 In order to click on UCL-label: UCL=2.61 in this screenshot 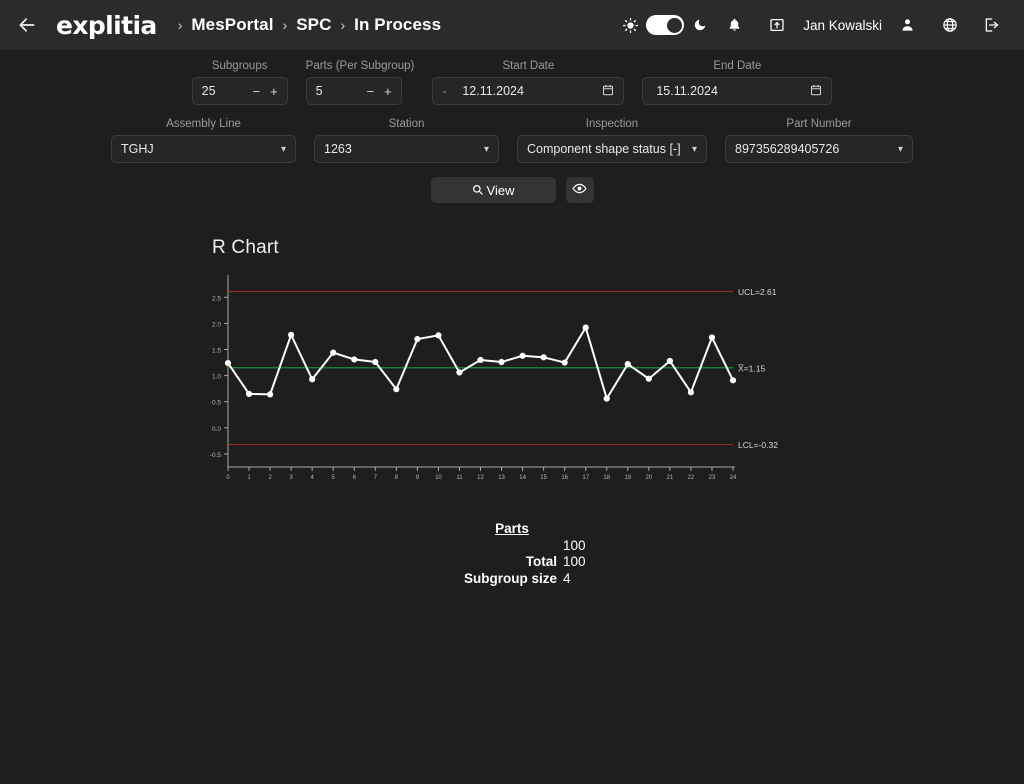, I will do `click(757, 292)`.